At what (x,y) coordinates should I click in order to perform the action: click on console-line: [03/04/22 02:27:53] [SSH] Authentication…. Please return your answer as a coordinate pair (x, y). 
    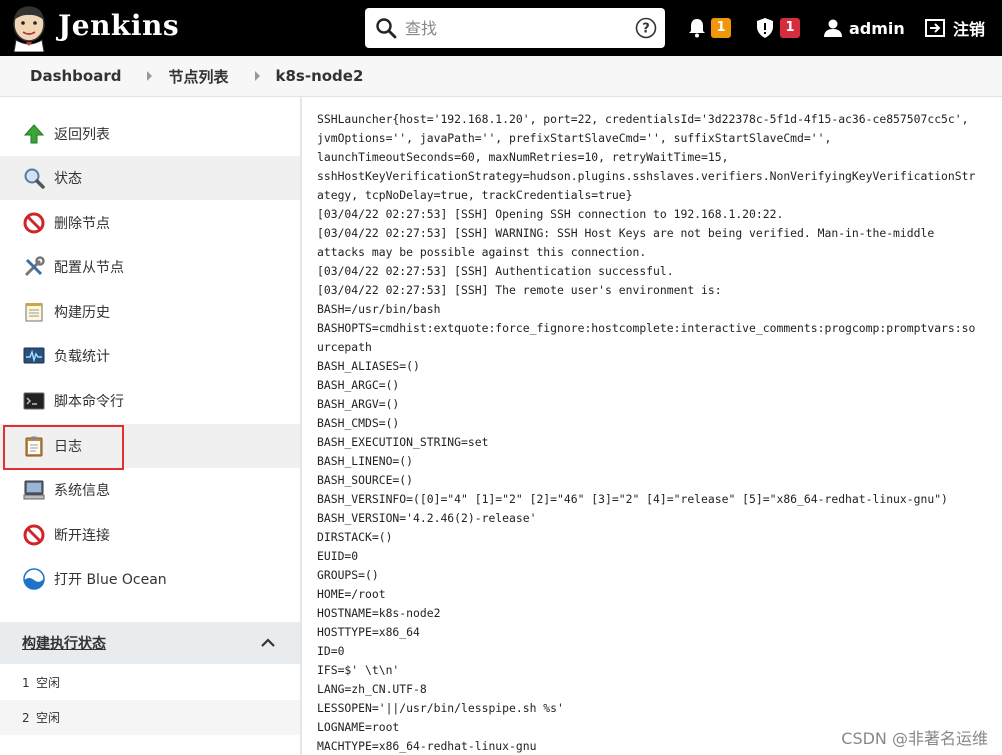
    Looking at the image, I should click on (495, 271).